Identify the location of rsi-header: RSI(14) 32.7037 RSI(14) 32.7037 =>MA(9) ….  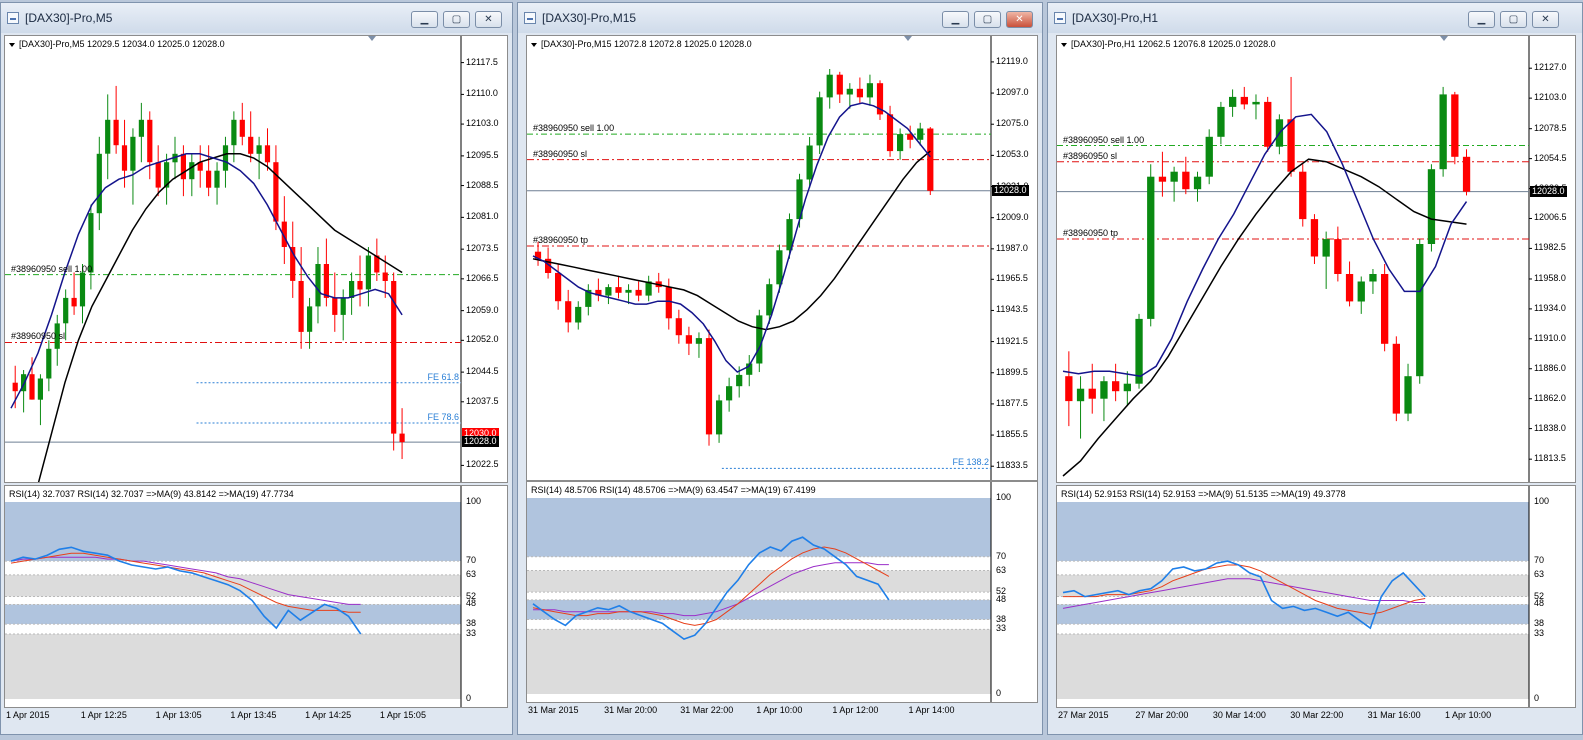
(151, 494).